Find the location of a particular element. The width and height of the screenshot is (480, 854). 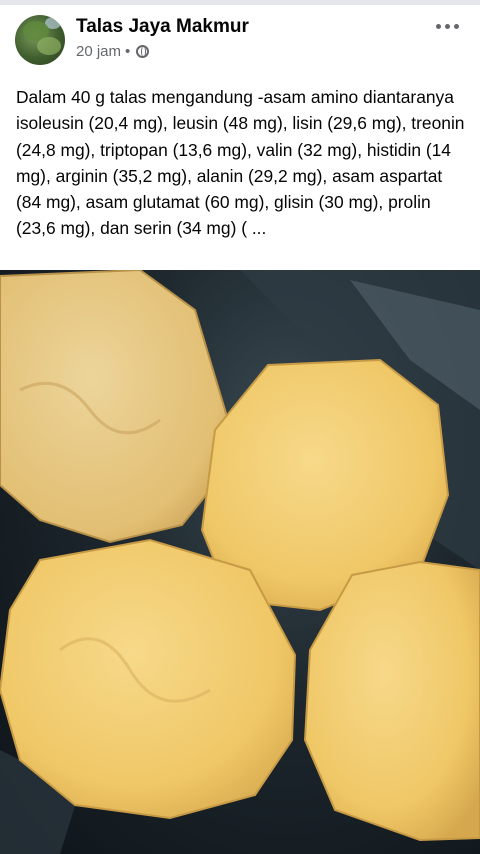

avatar is located at coordinates (40, 40).